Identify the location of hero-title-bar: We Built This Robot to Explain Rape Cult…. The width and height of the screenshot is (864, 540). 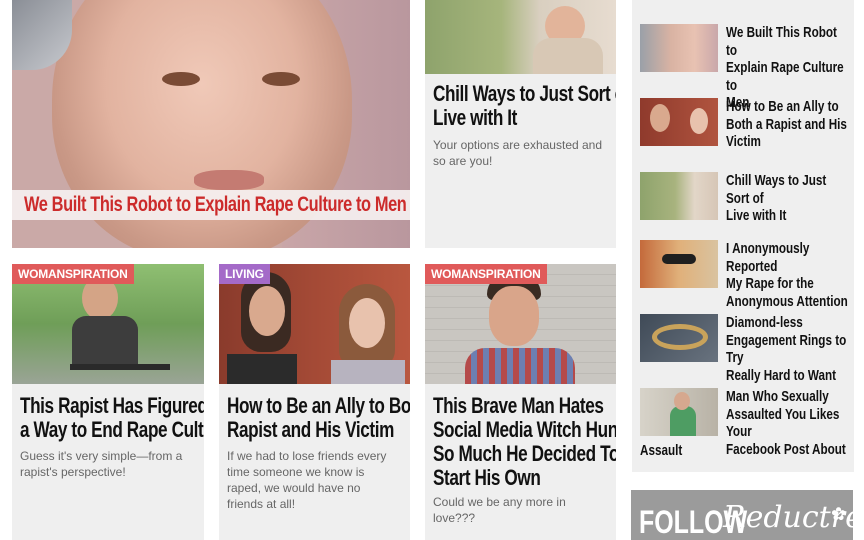
(211, 205).